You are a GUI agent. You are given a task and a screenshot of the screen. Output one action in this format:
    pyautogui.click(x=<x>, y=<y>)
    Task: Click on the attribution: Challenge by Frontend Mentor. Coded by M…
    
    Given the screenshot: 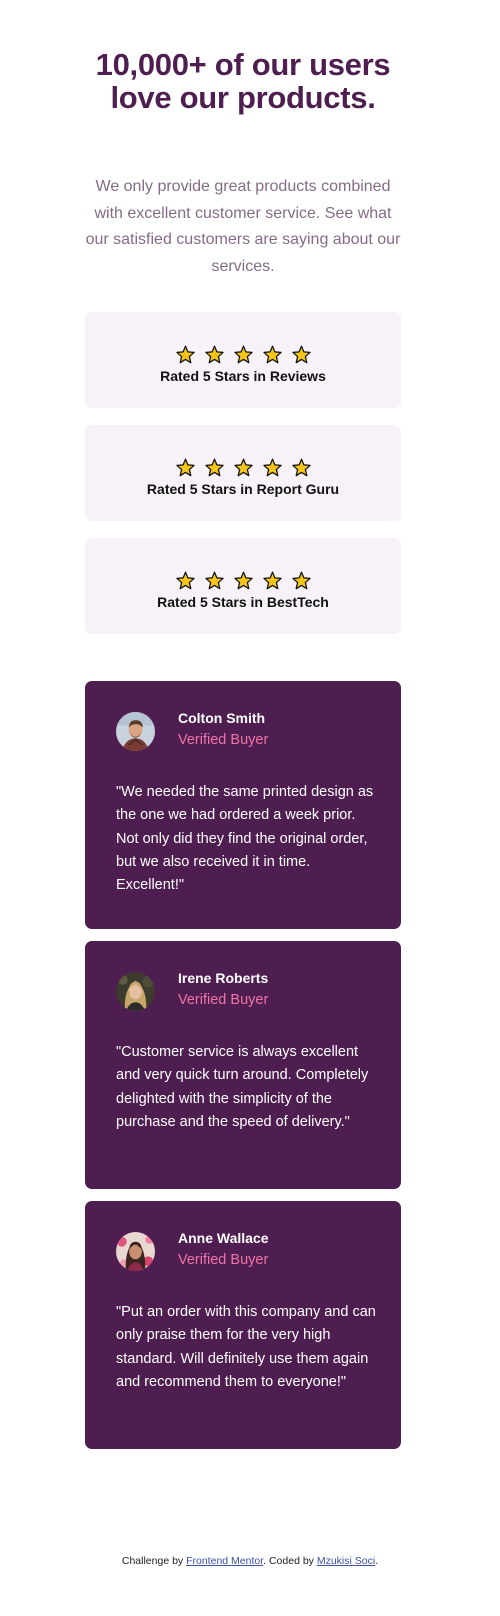 What is the action you would take?
    pyautogui.click(x=250, y=1561)
    